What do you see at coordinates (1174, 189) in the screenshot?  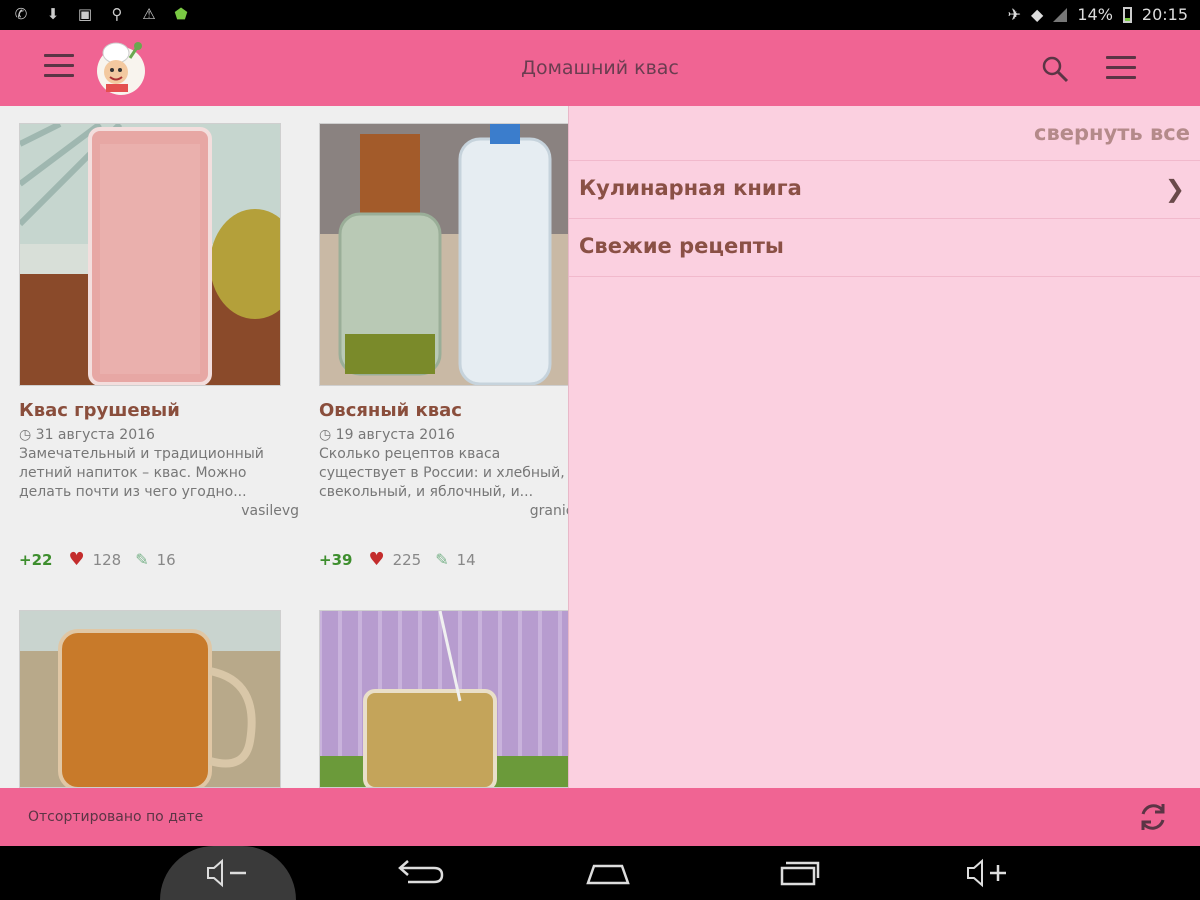 I see `chevron-right-icon: ❯` at bounding box center [1174, 189].